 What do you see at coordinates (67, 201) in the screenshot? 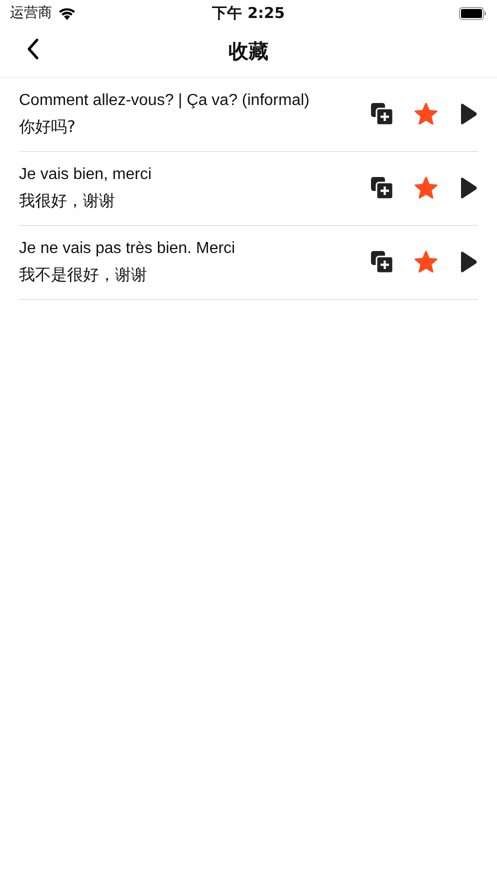
I see `translation-text: 我很好，谢谢` at bounding box center [67, 201].